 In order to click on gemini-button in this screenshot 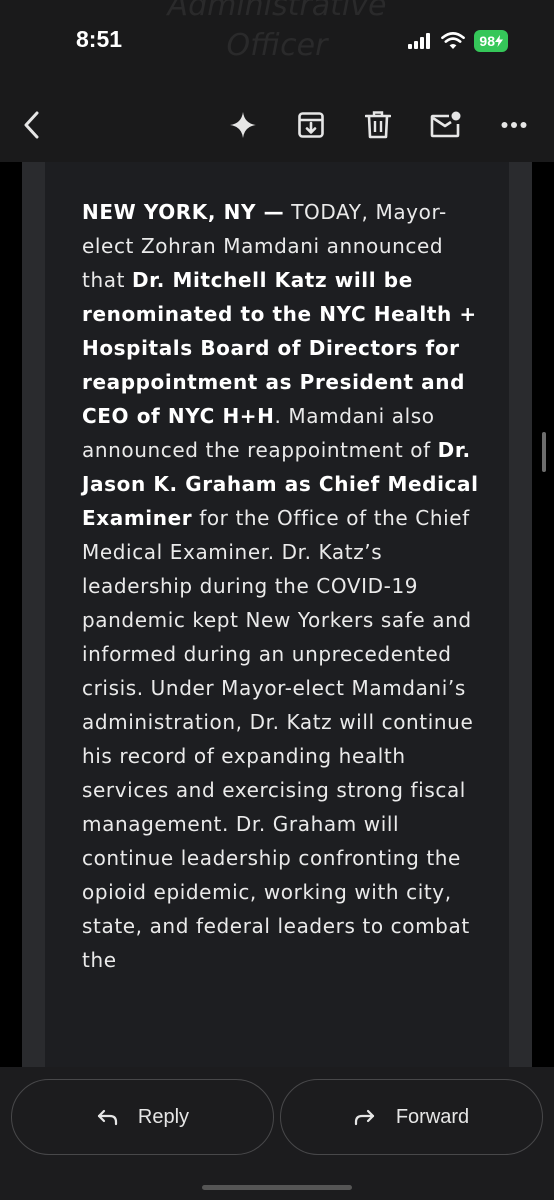, I will do `click(243, 125)`.